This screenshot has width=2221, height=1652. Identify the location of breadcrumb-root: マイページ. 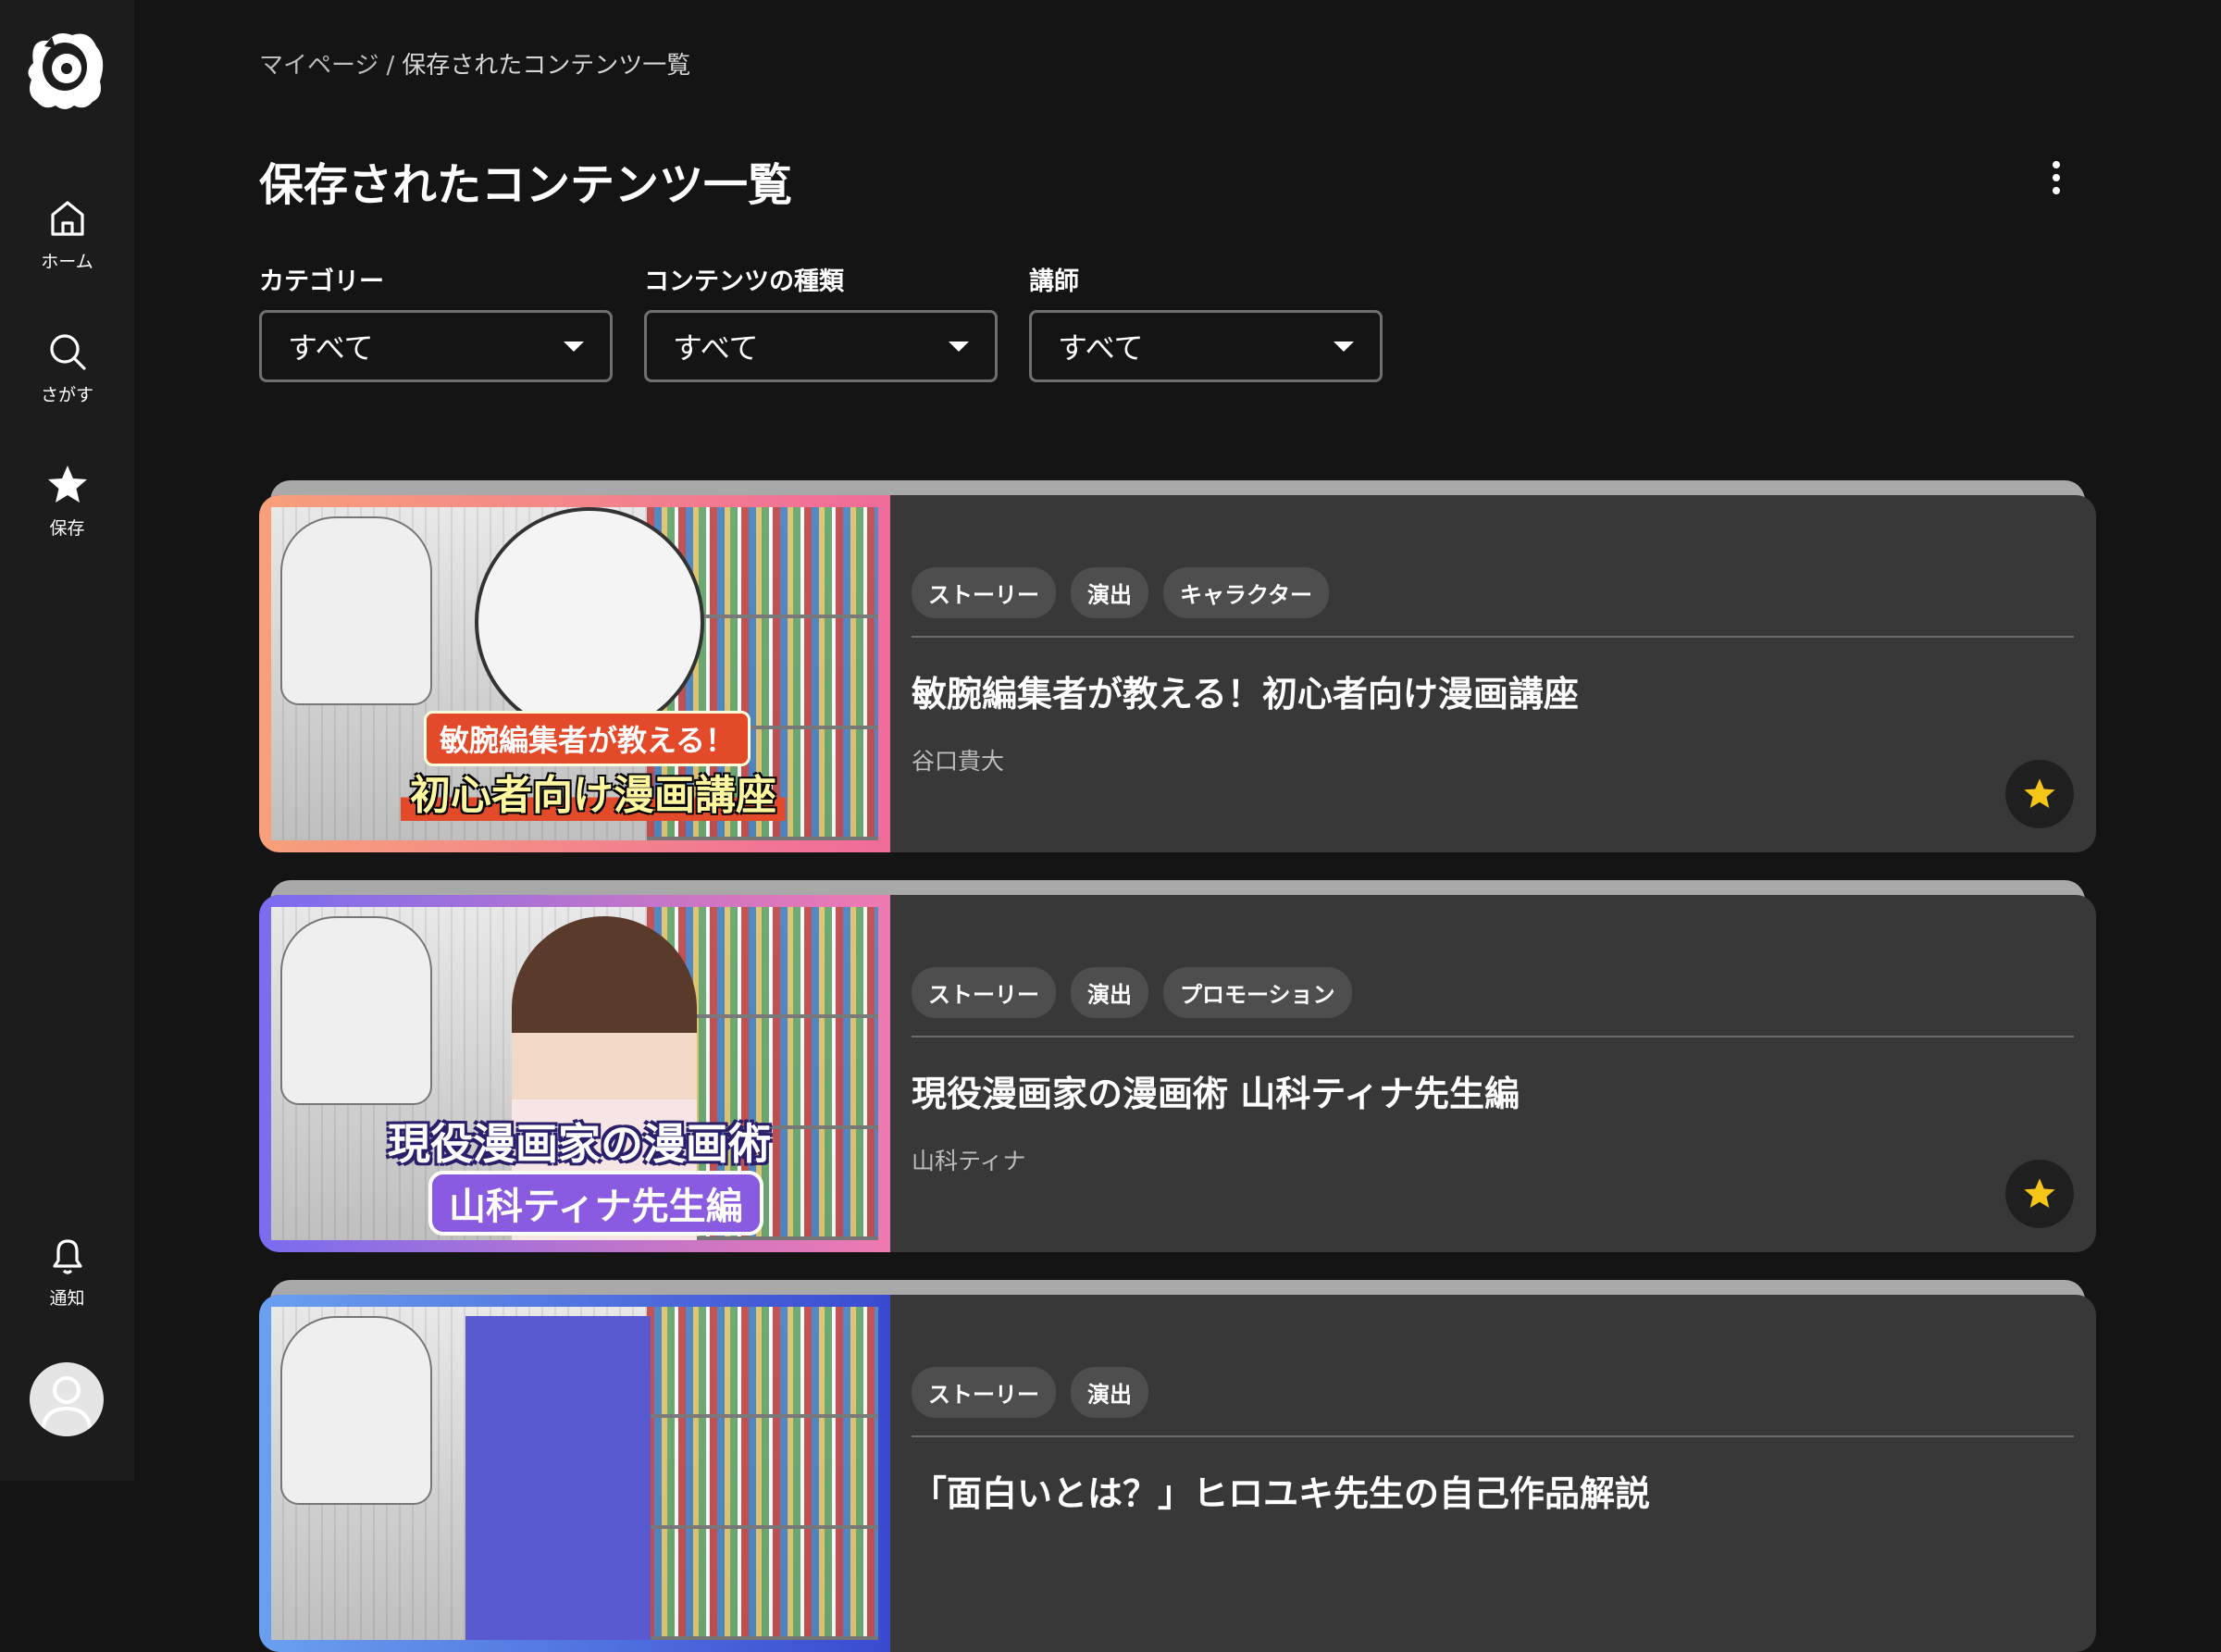
(318, 66).